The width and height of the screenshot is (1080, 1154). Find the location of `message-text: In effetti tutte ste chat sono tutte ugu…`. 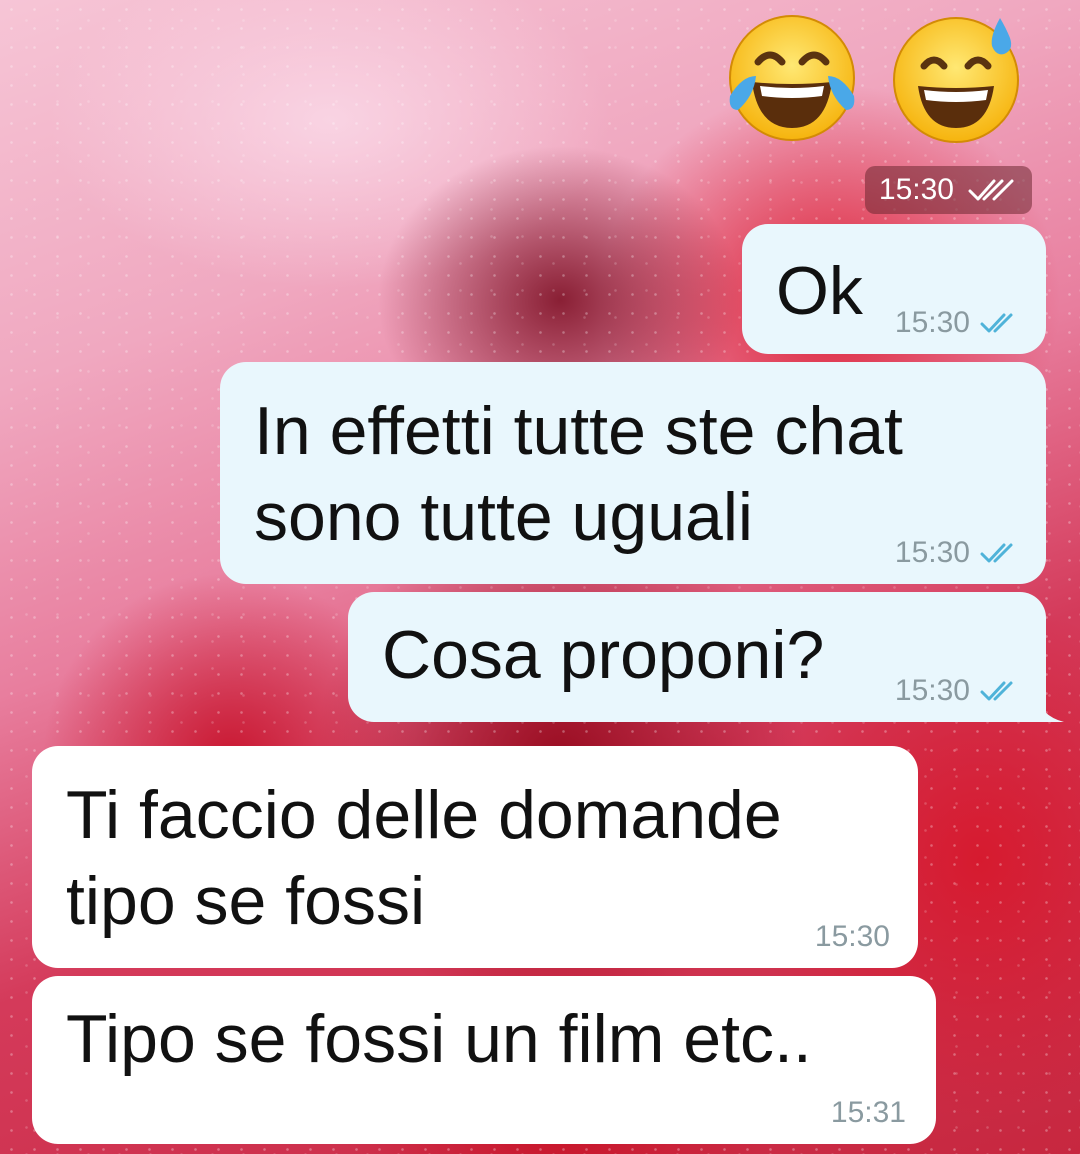

message-text: In effetti tutte ste chat sono tutte ugu… is located at coordinates (578, 474).